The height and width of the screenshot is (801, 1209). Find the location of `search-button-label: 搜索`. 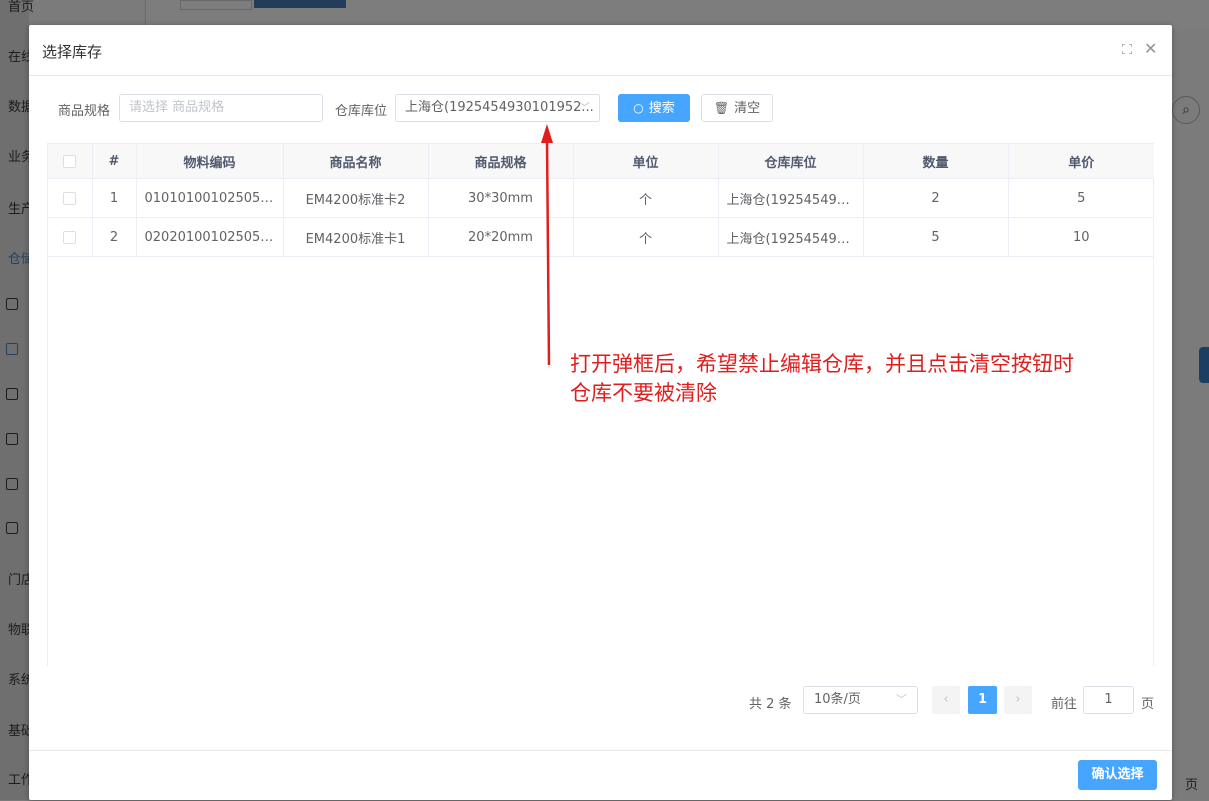

search-button-label: 搜索 is located at coordinates (661, 108).